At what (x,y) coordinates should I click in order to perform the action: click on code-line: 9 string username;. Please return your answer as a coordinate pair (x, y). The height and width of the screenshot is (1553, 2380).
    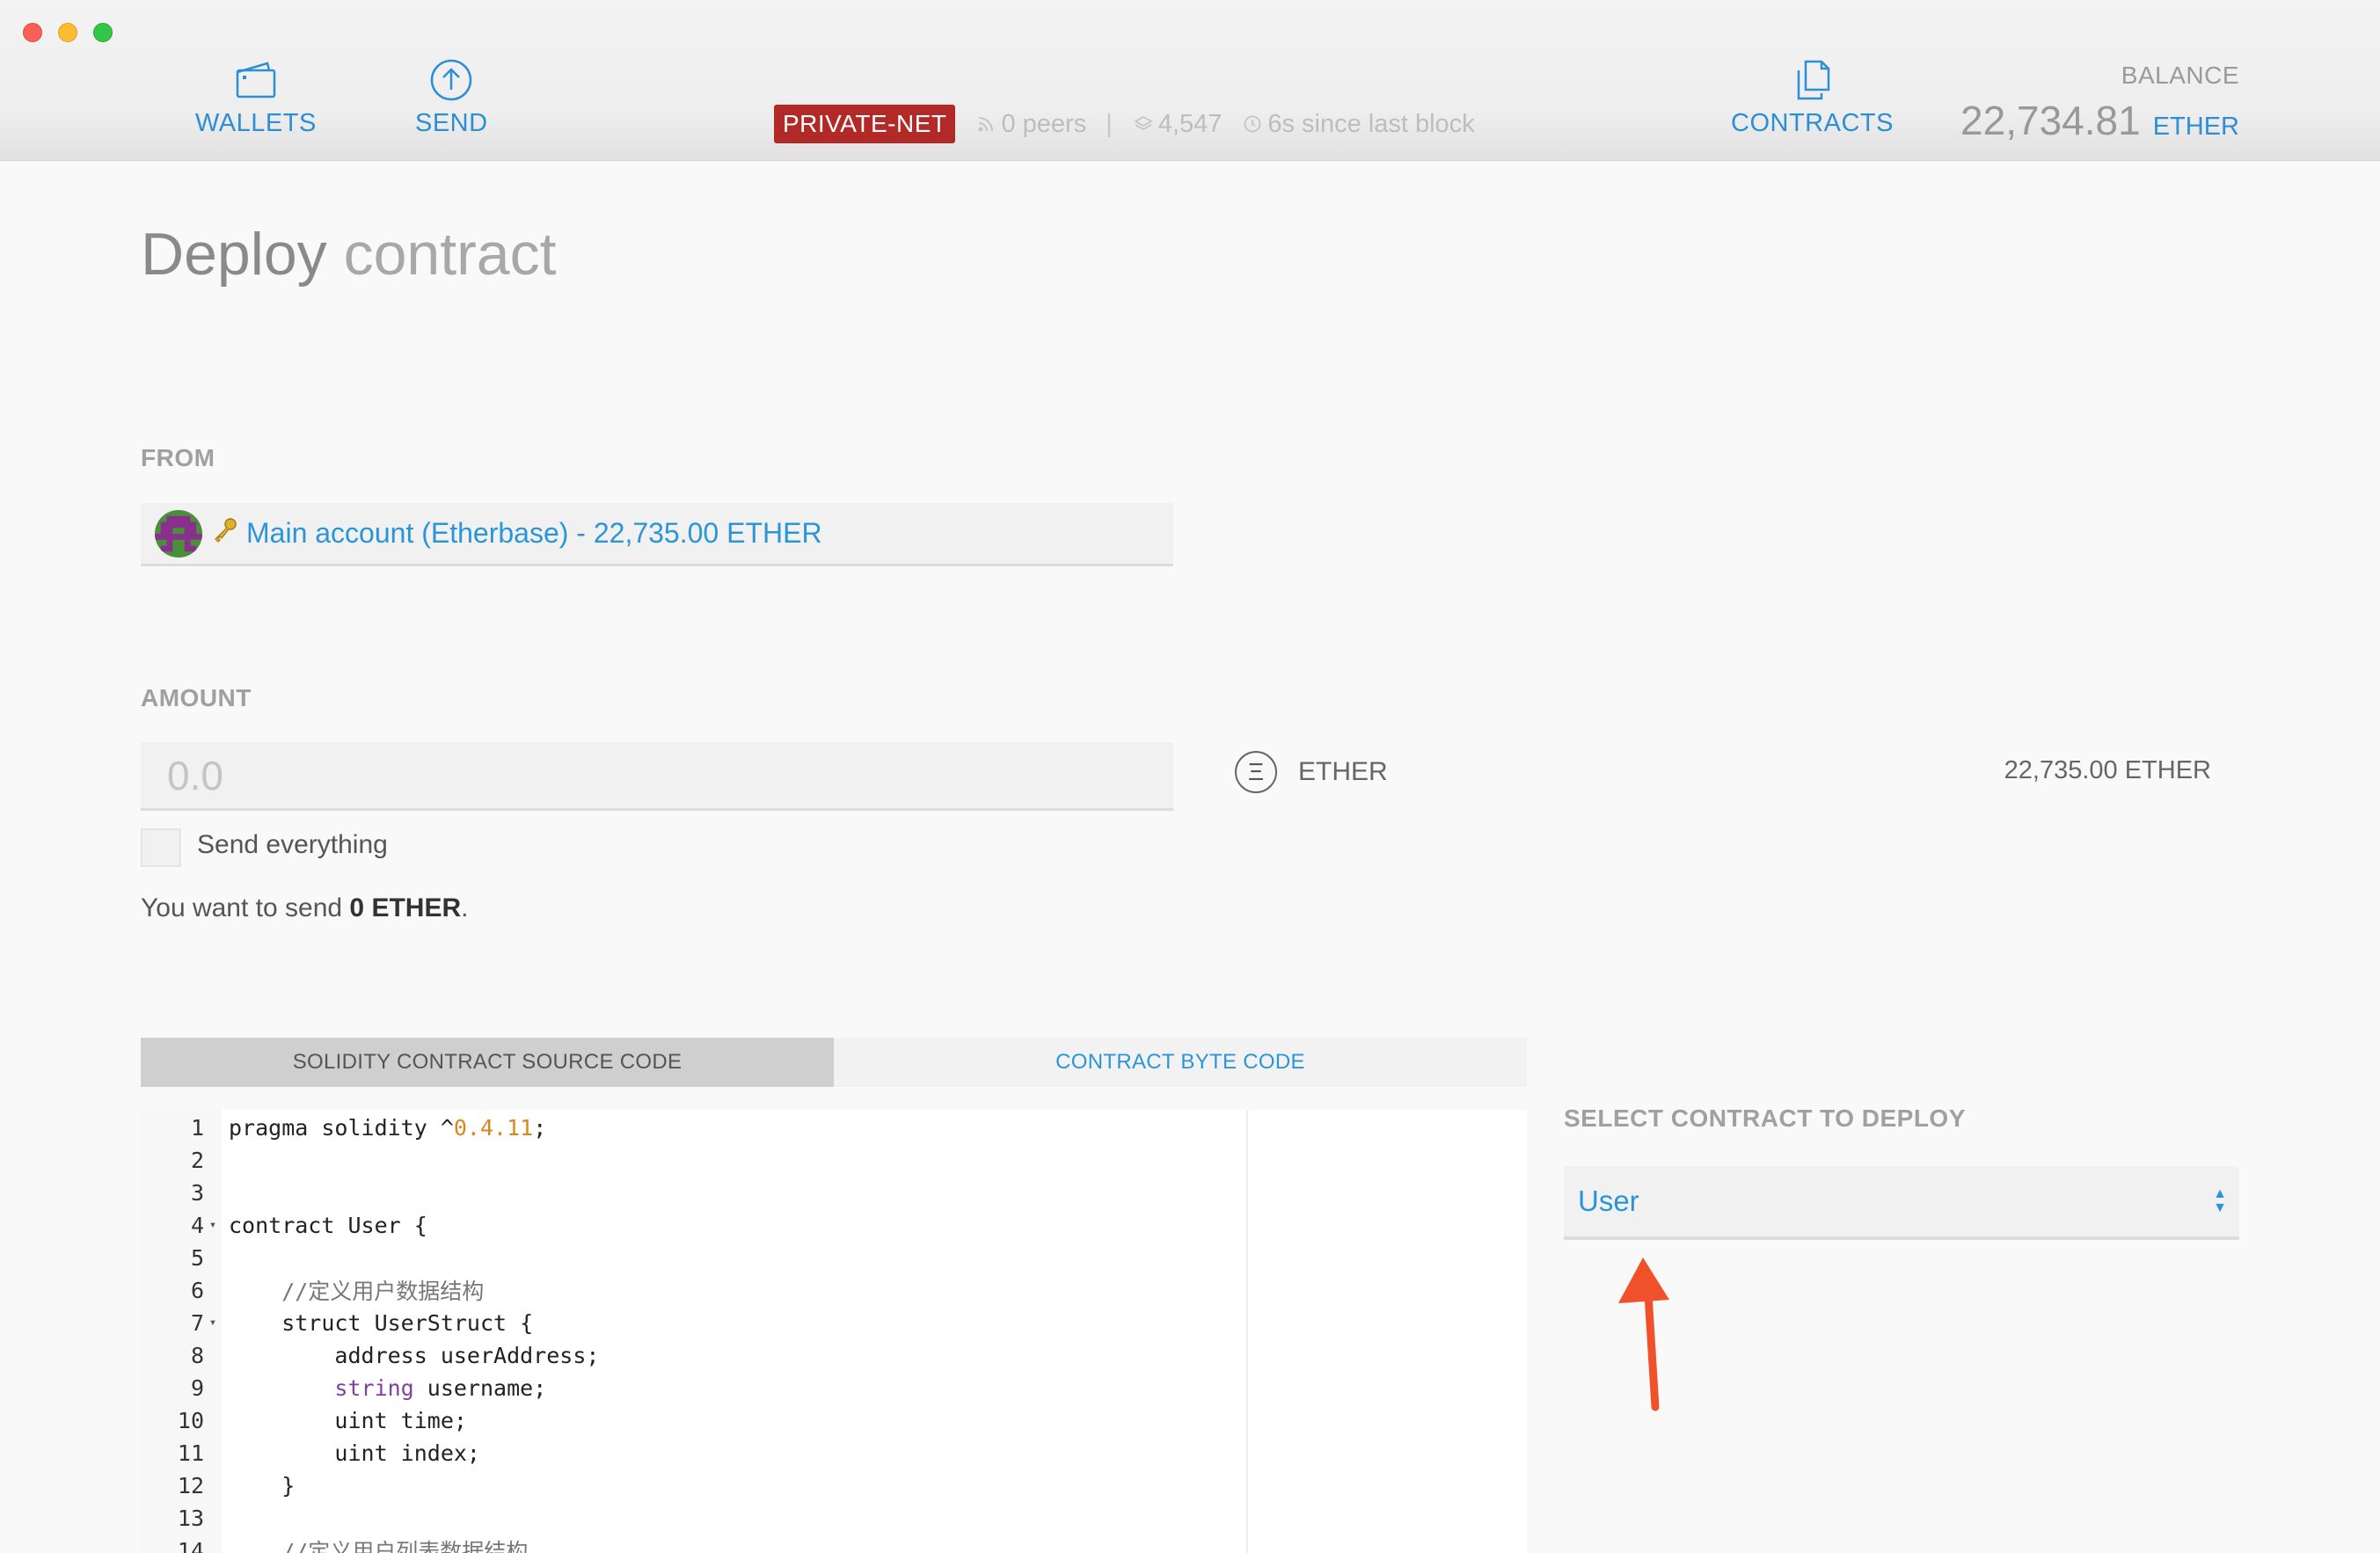
    Looking at the image, I should click on (343, 1388).